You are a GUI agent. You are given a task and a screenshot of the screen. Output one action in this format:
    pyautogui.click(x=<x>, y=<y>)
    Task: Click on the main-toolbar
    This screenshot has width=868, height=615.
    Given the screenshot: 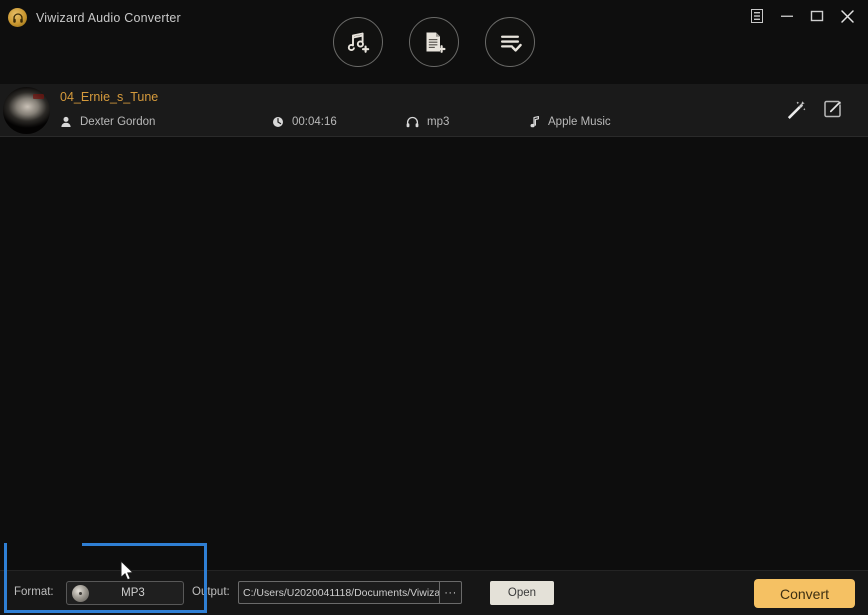 What is the action you would take?
    pyautogui.click(x=434, y=42)
    